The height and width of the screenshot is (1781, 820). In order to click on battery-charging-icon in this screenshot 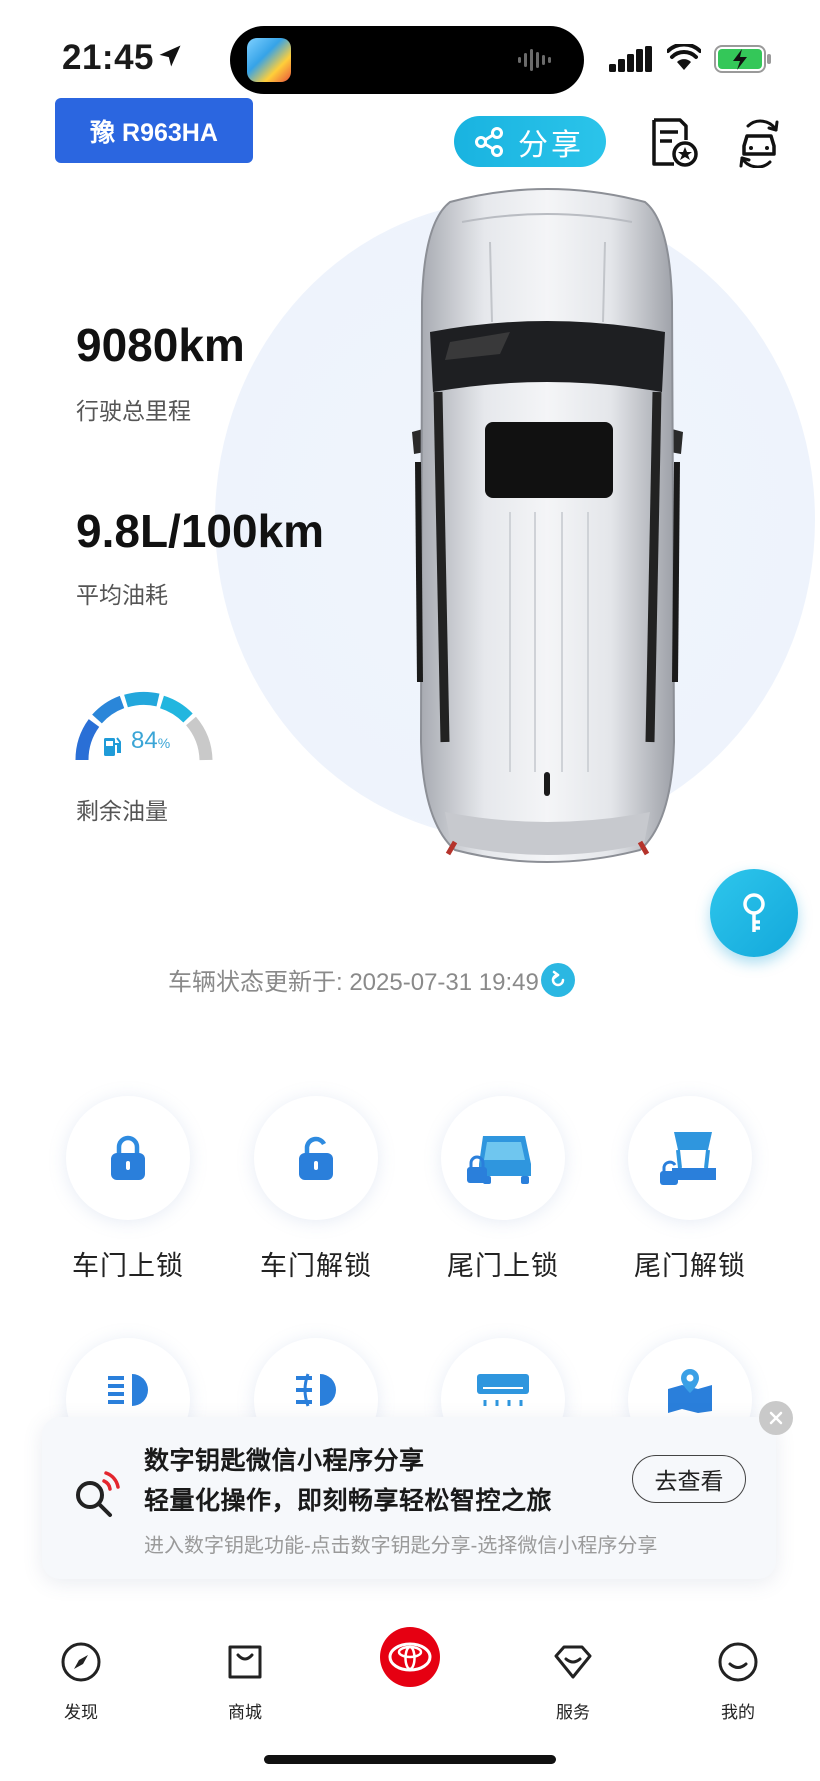, I will do `click(742, 59)`.